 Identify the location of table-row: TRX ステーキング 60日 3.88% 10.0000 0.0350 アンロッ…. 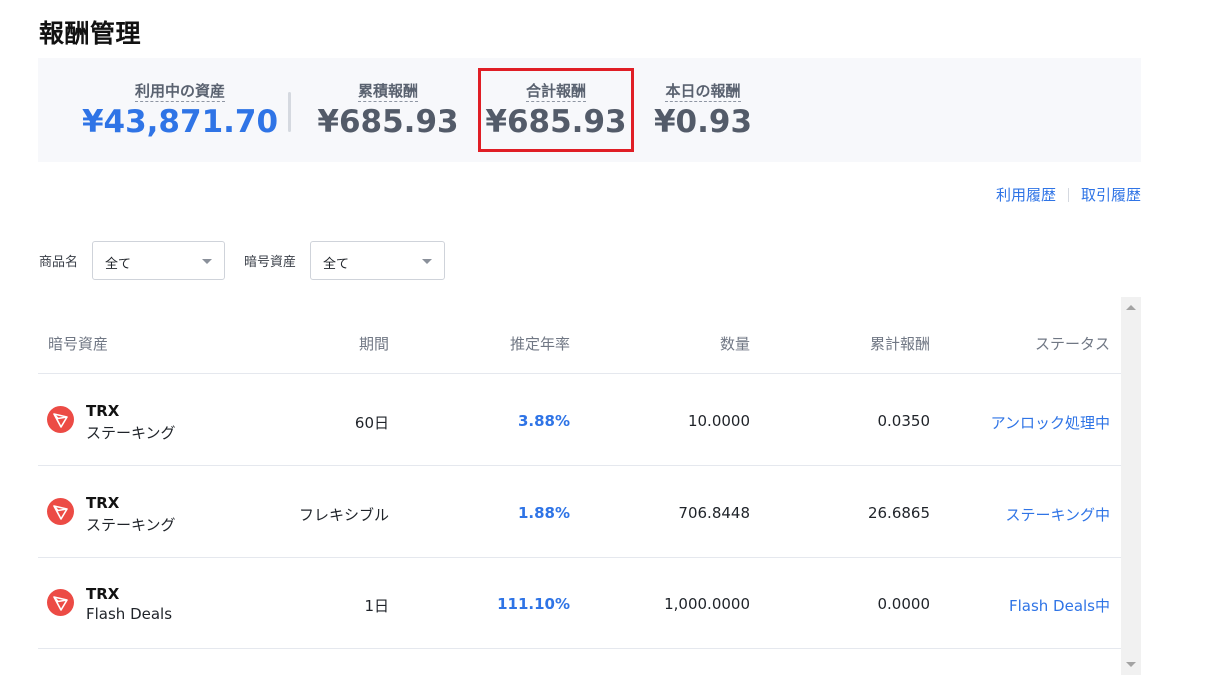
(579, 420).